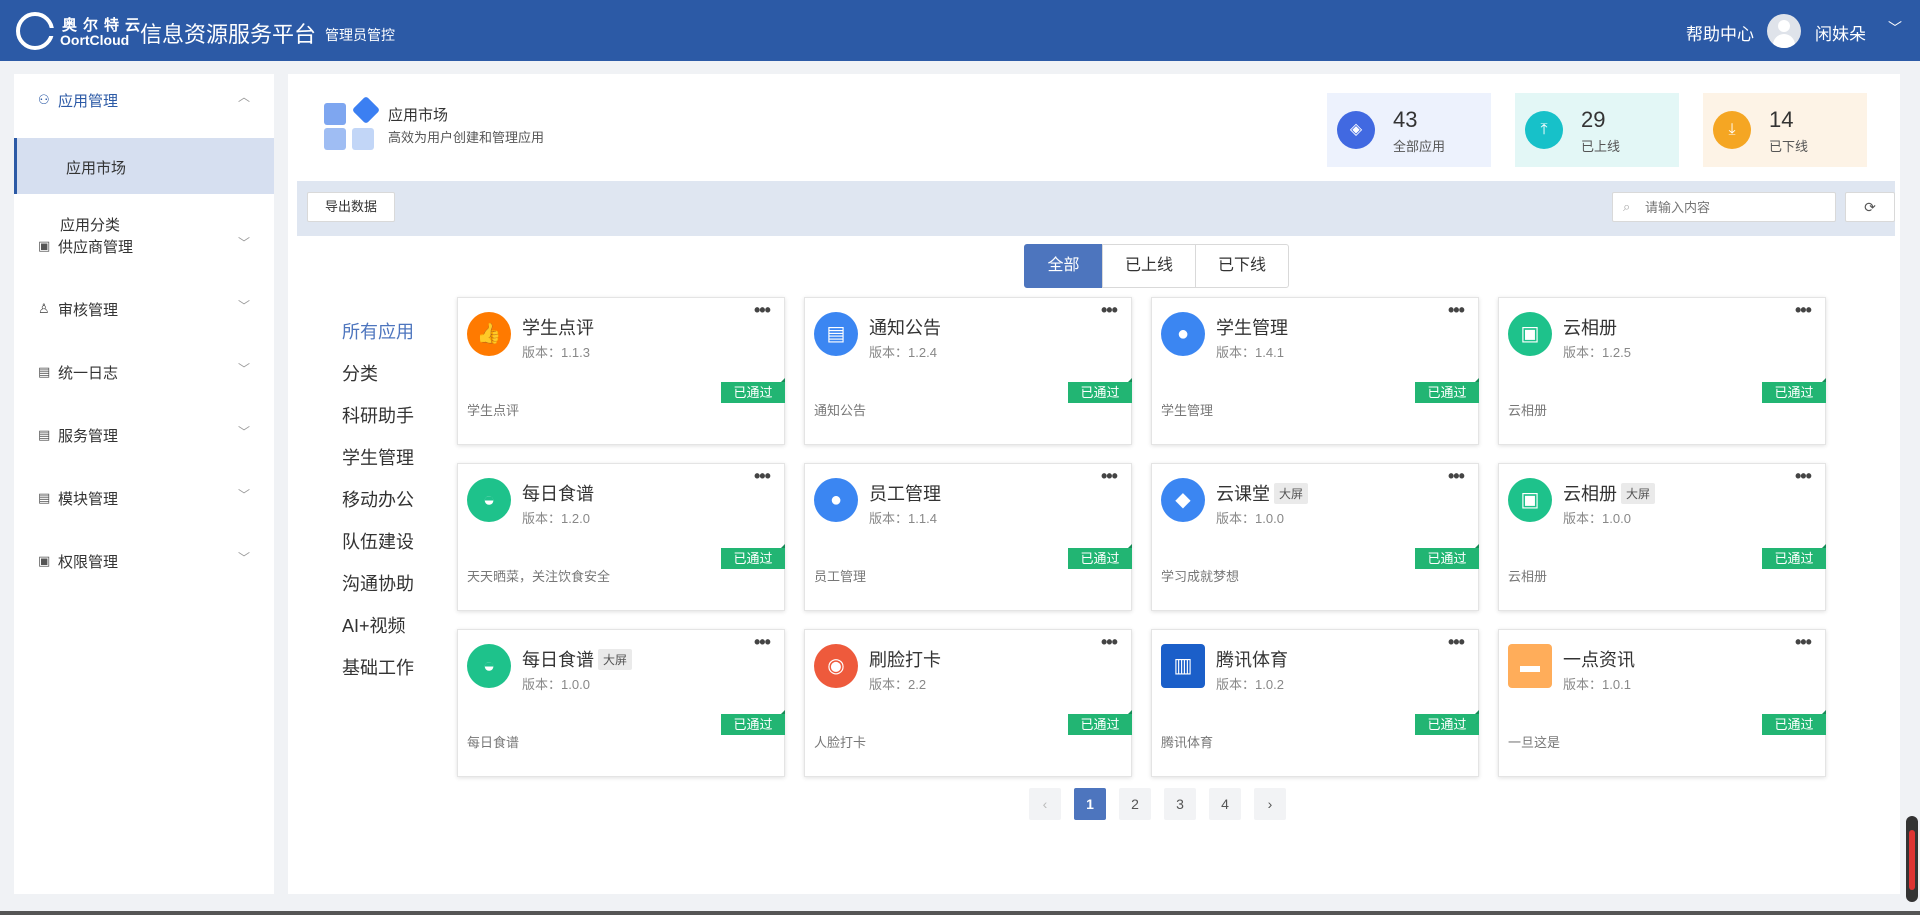  I want to click on refresh-button: ⟳, so click(1870, 207).